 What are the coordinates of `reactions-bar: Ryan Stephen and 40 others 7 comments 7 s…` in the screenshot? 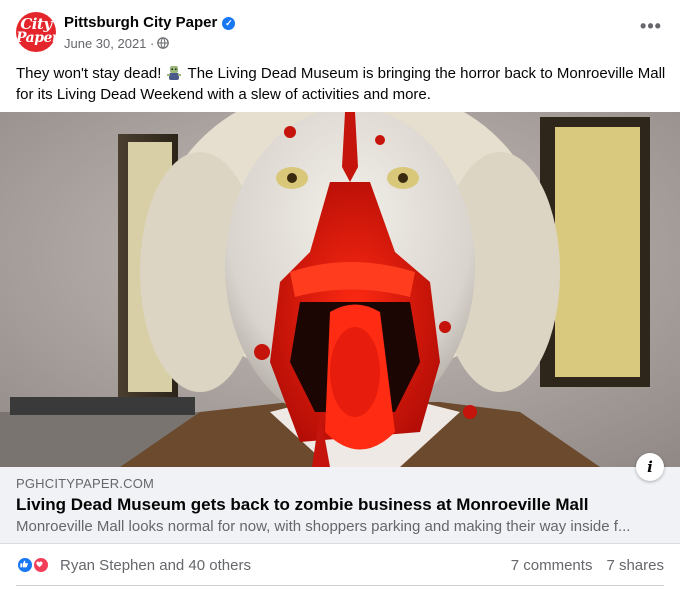 It's located at (340, 565).